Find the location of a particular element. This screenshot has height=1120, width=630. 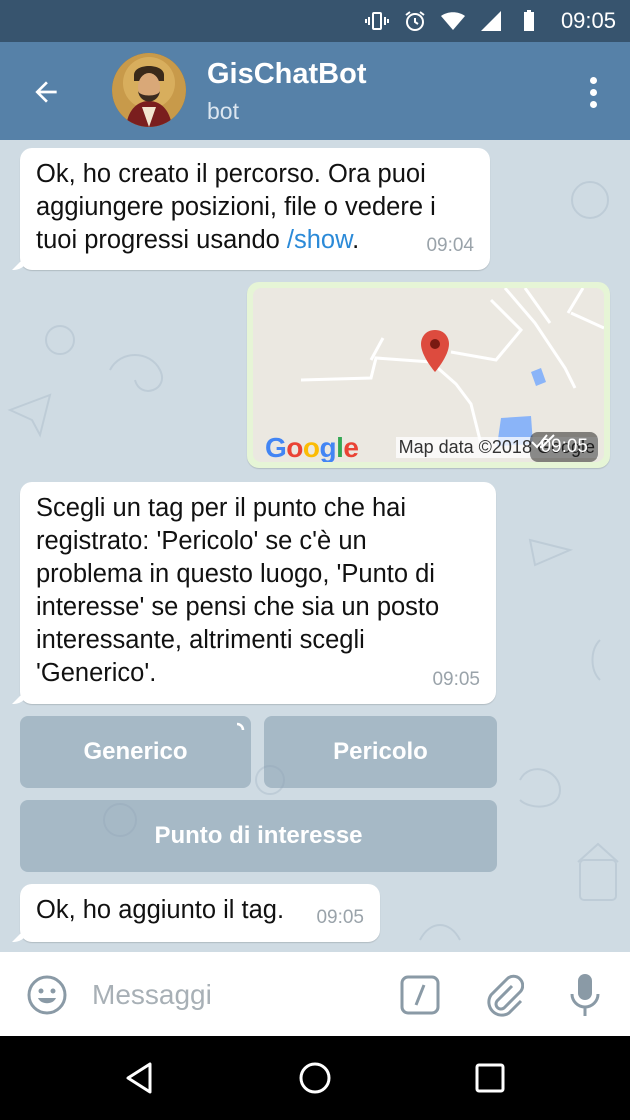

chat-title: GisChatBot is located at coordinates (287, 74).